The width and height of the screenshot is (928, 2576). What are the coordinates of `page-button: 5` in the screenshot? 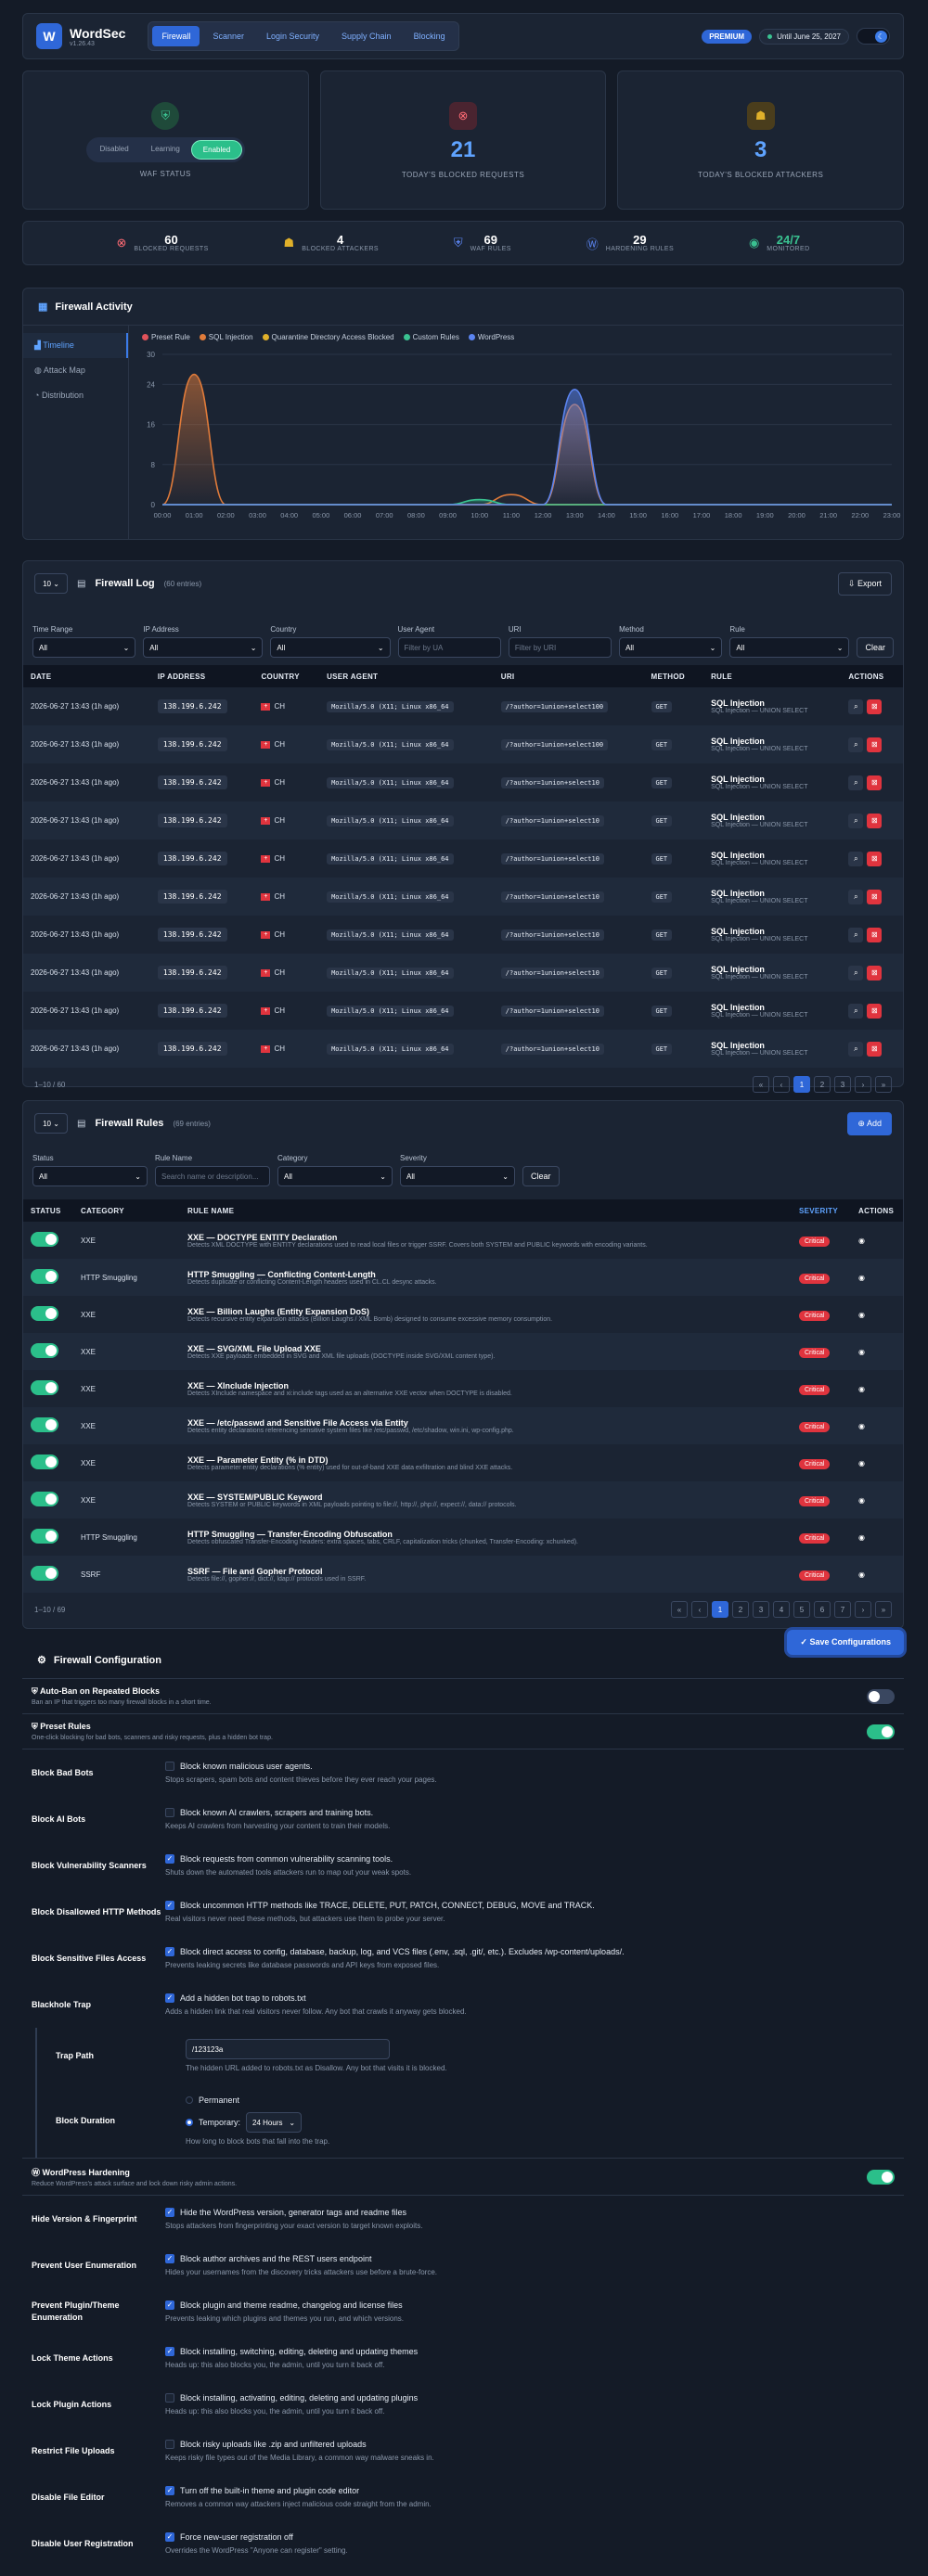 It's located at (802, 1609).